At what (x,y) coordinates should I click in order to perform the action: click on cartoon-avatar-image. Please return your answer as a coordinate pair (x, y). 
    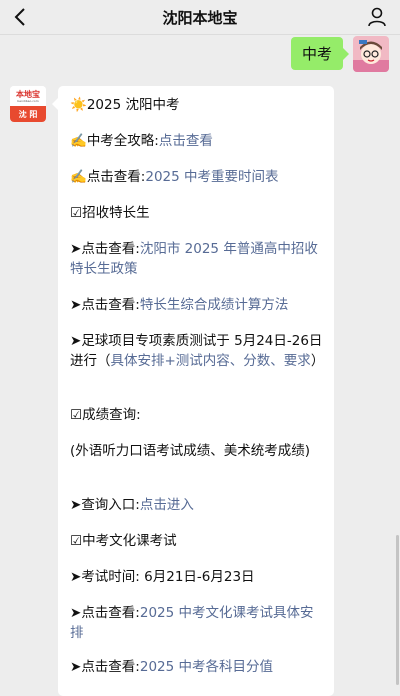
    Looking at the image, I should click on (371, 54).